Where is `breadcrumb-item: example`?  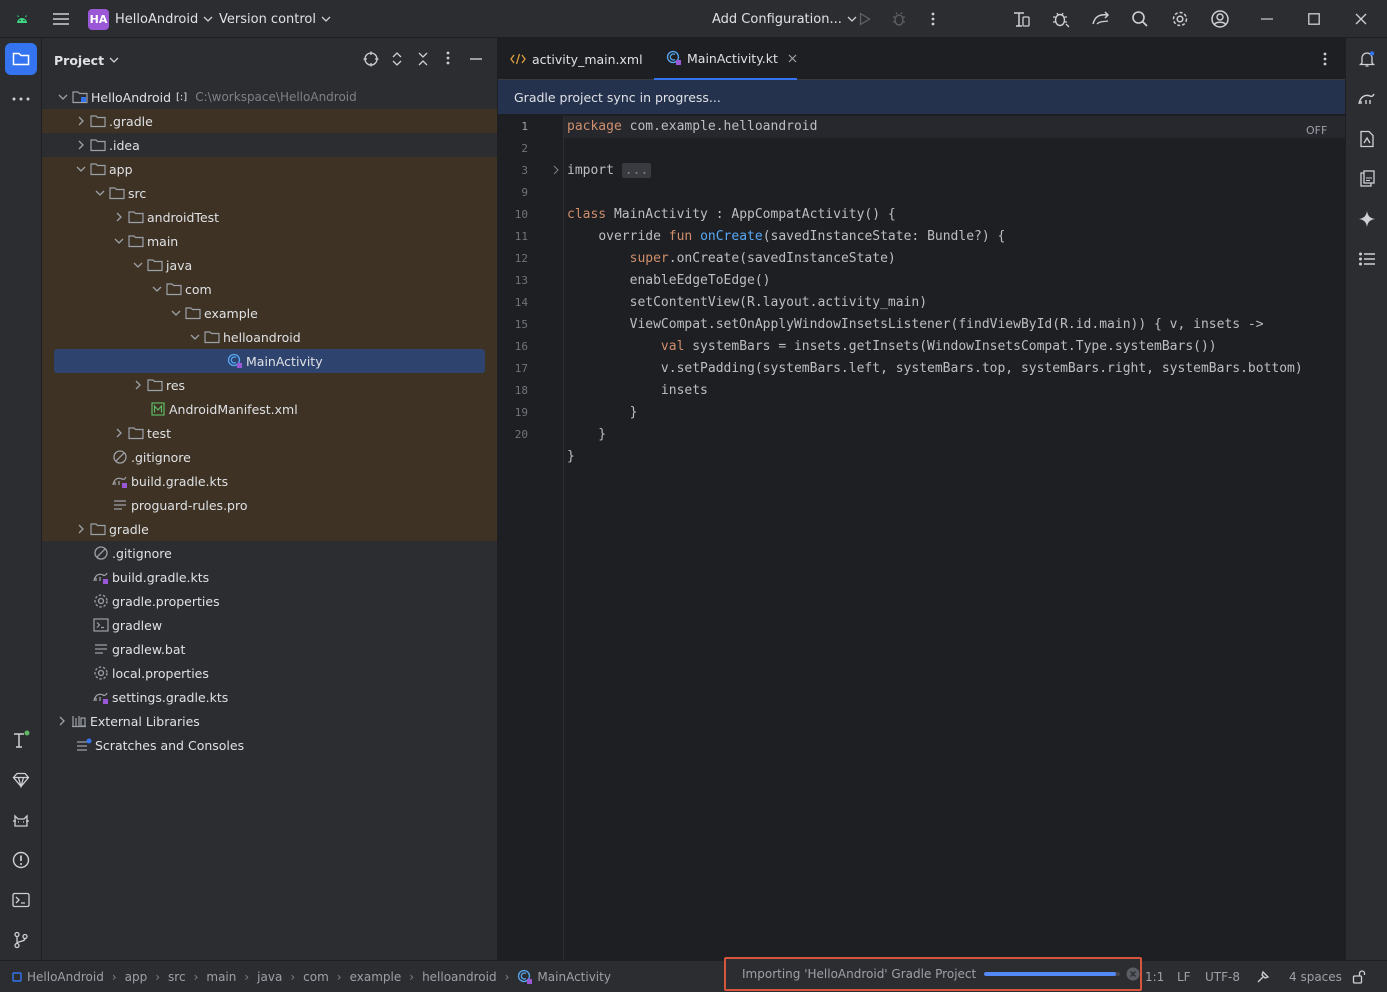 breadcrumb-item: example is located at coordinates (376, 977).